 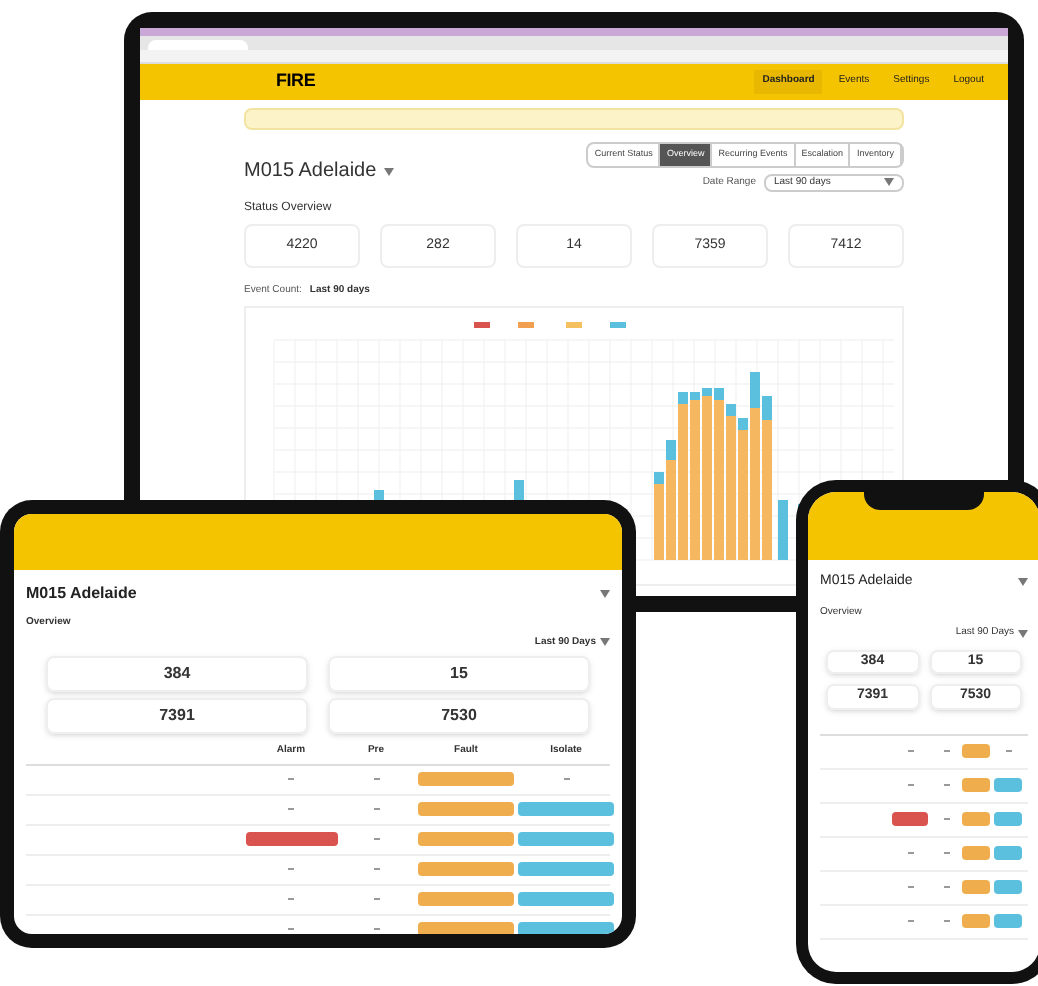 What do you see at coordinates (459, 716) in the screenshot?
I see `stat-value: 7530` at bounding box center [459, 716].